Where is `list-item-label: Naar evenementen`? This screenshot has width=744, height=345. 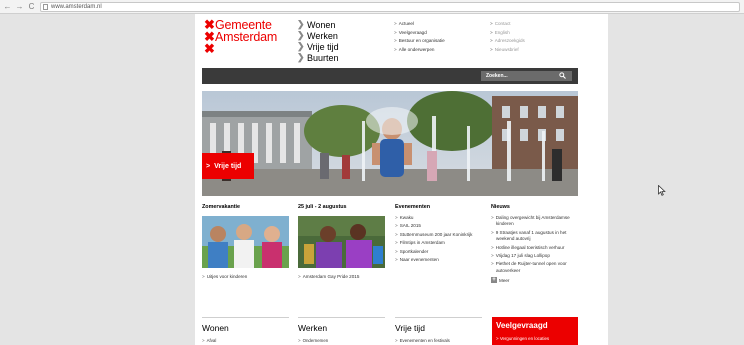 list-item-label: Naar evenementen is located at coordinates (419, 260).